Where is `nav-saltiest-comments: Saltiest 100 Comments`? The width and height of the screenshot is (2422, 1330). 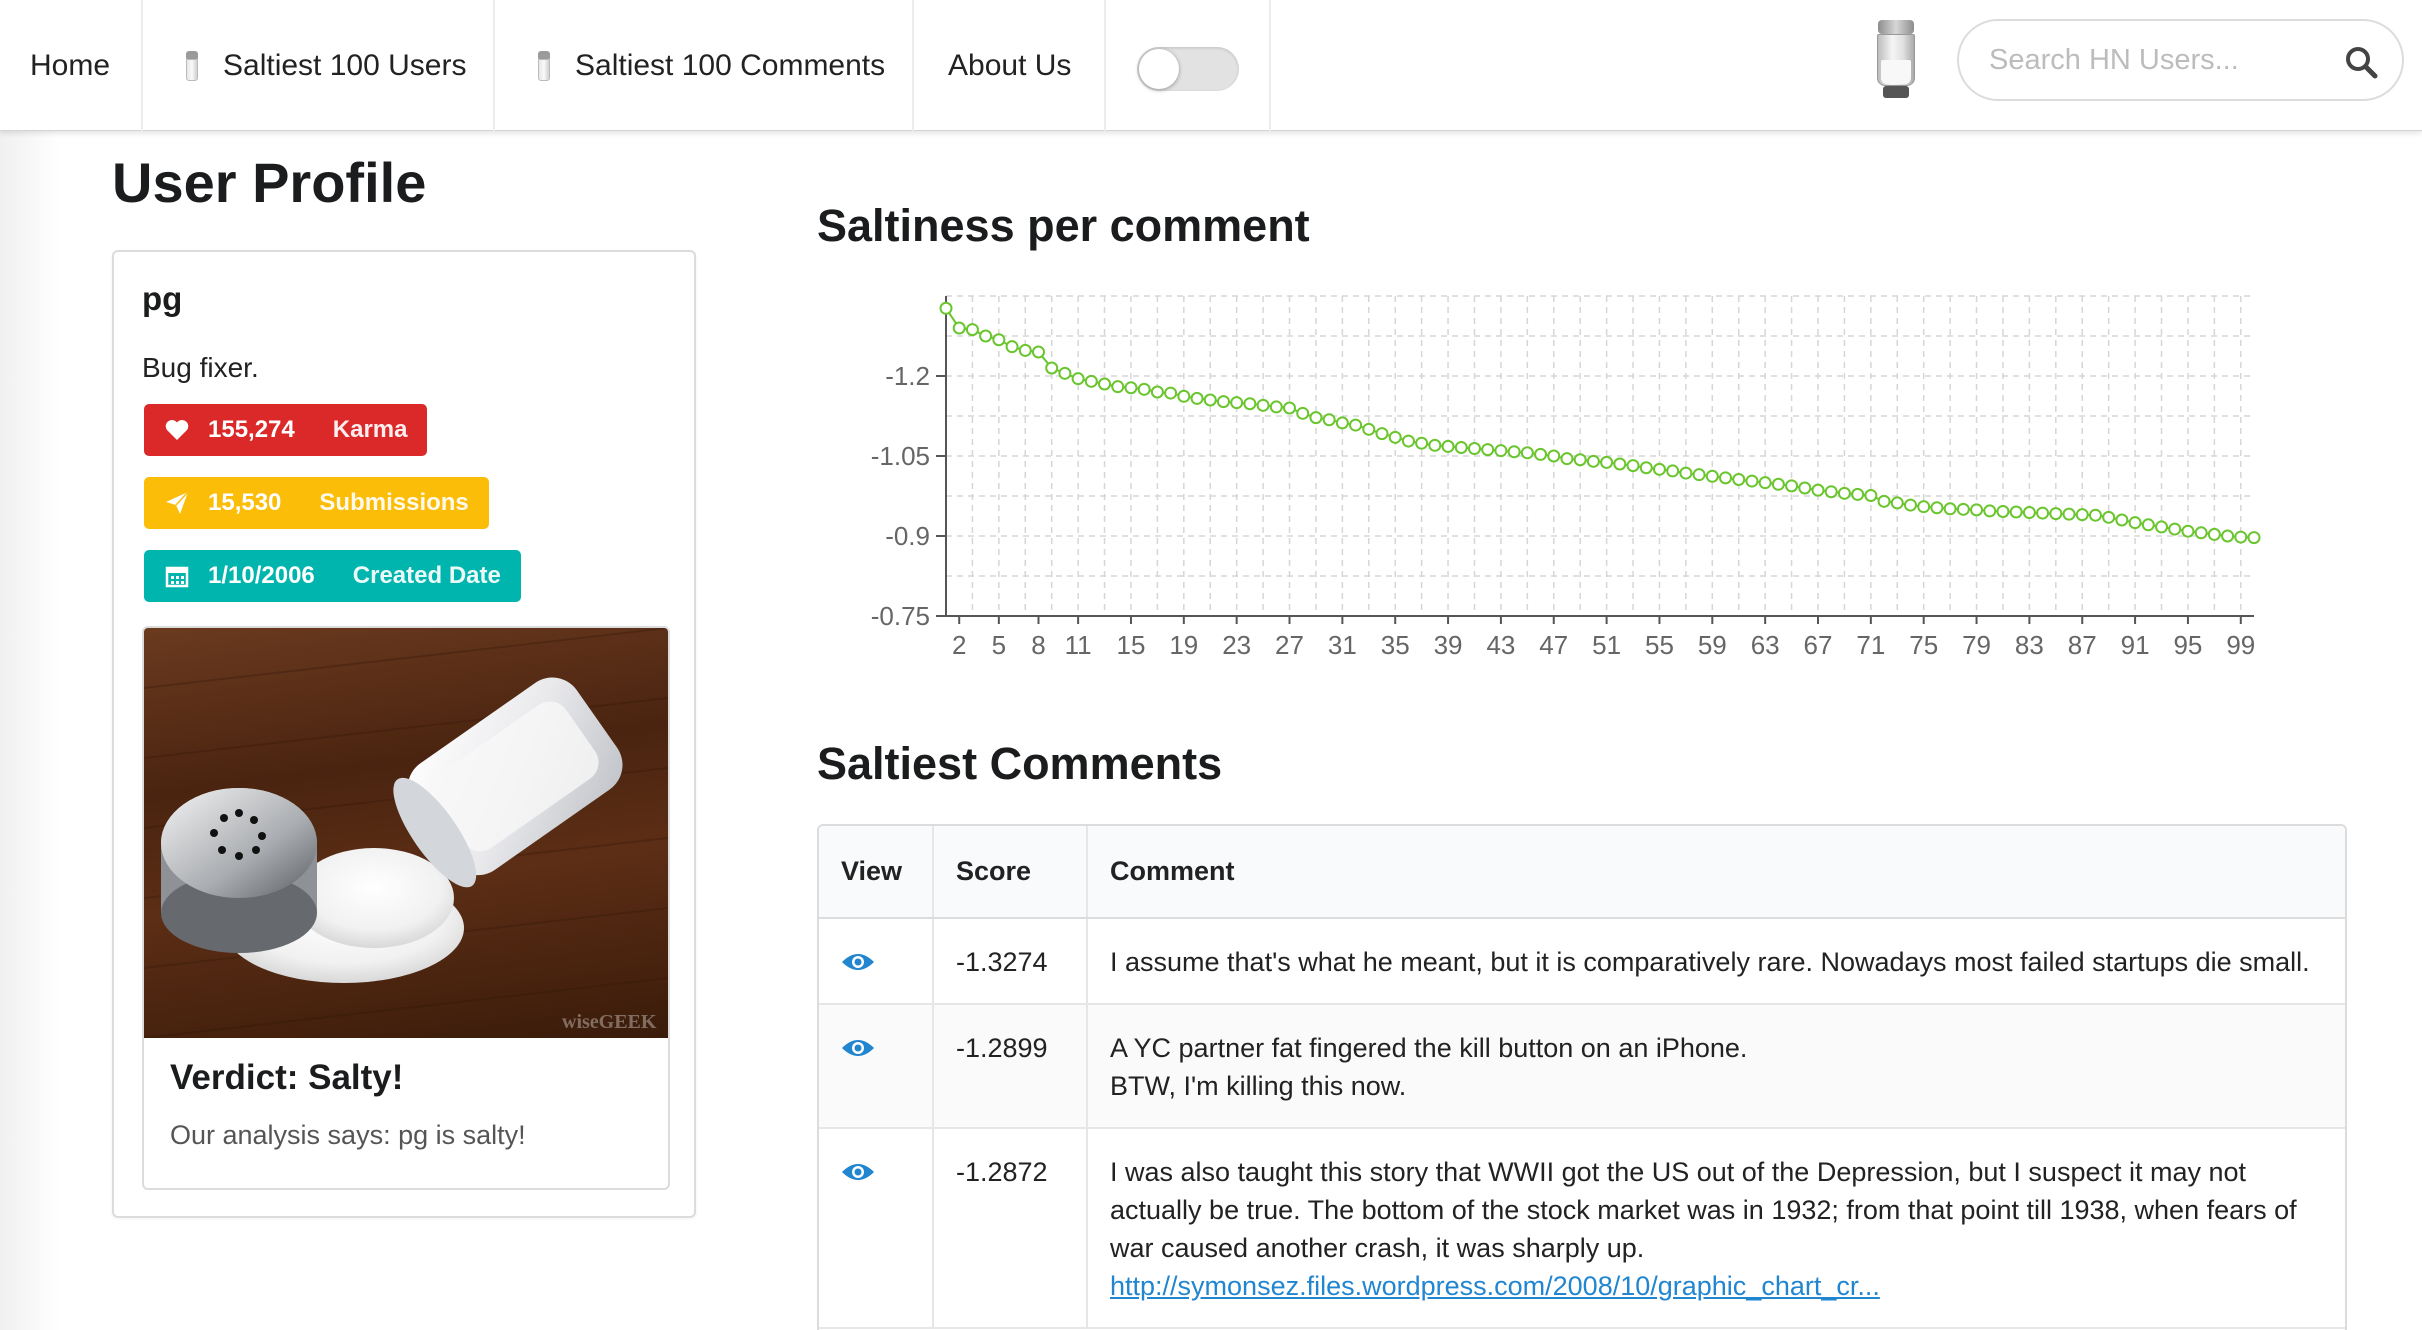
nav-saltiest-comments: Saltiest 100 Comments is located at coordinates (704, 65).